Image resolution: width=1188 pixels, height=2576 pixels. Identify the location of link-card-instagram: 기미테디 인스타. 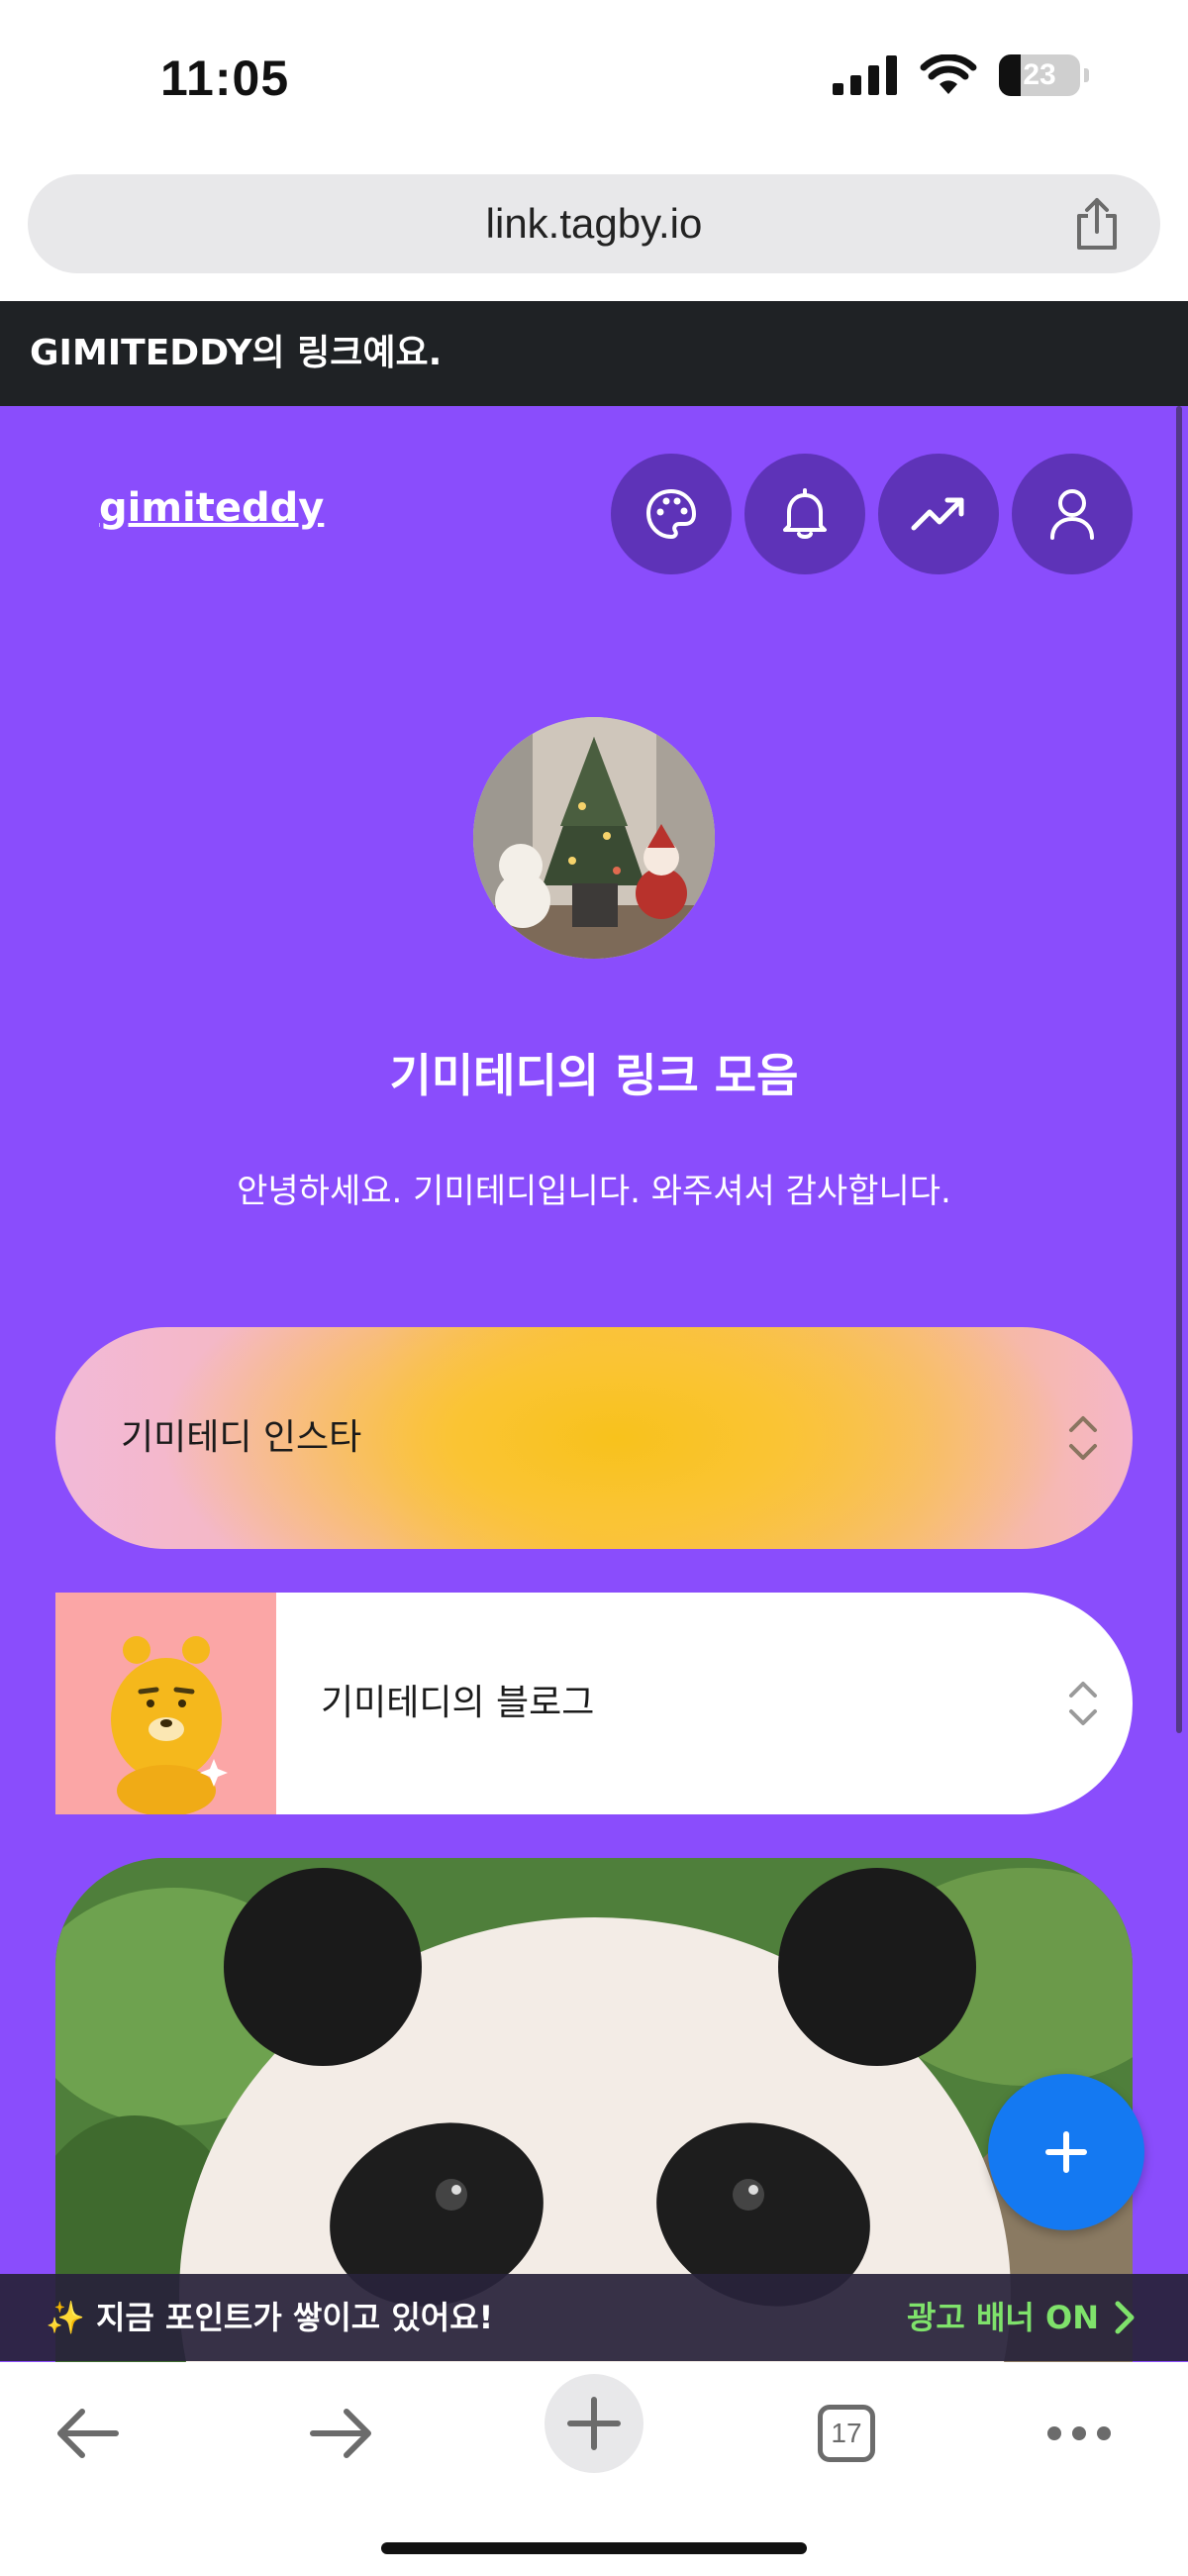
(594, 1438).